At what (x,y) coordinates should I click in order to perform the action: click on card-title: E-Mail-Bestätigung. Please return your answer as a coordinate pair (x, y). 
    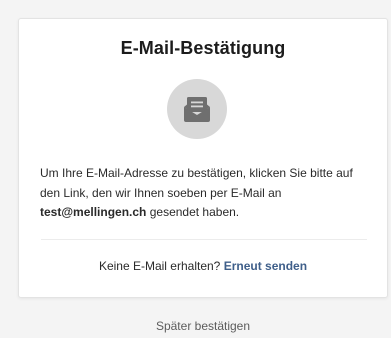
    Looking at the image, I should click on (203, 48).